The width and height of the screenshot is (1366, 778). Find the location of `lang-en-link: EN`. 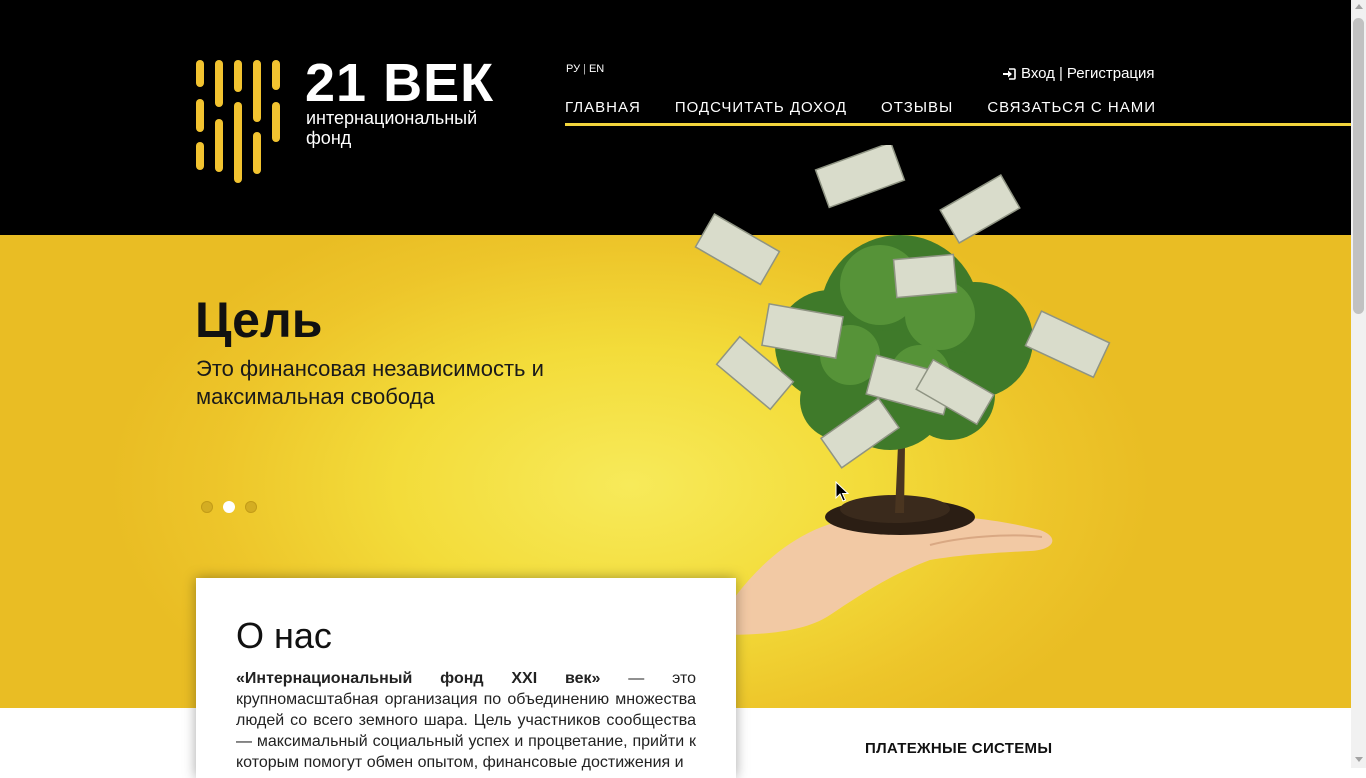

lang-en-link: EN is located at coordinates (596, 69).